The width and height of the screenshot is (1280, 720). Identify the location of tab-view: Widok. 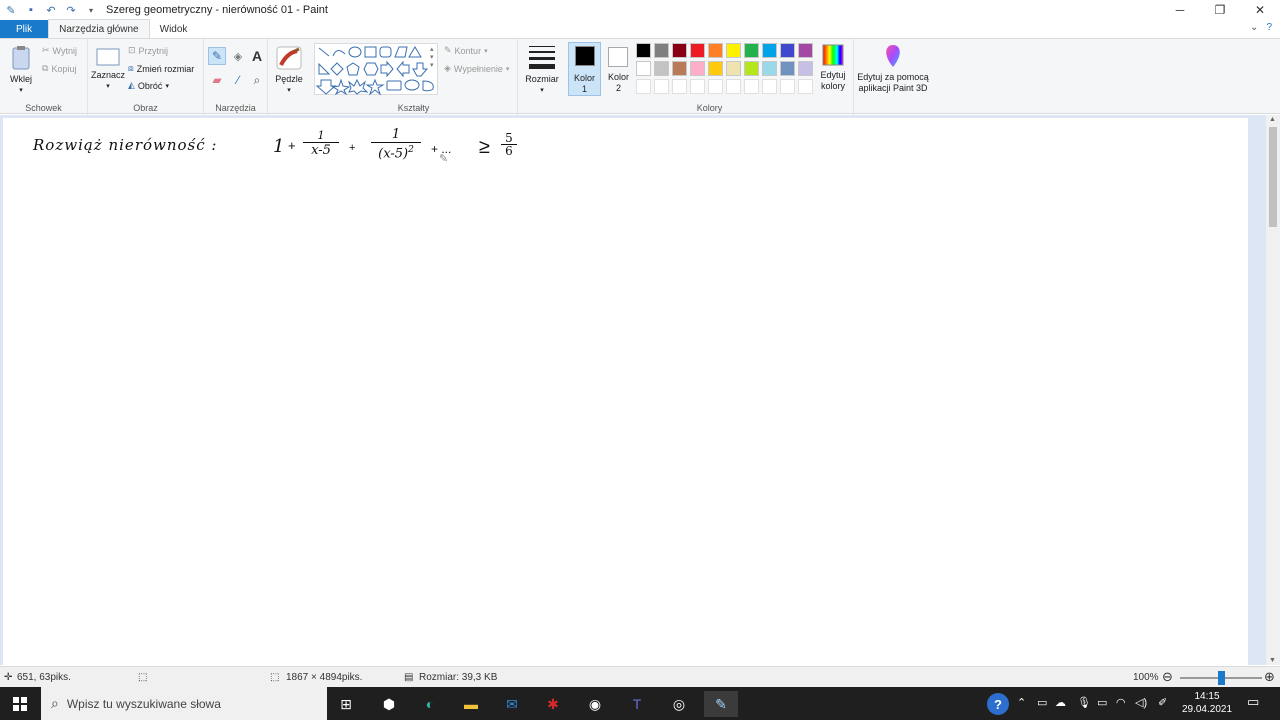
(174, 29).